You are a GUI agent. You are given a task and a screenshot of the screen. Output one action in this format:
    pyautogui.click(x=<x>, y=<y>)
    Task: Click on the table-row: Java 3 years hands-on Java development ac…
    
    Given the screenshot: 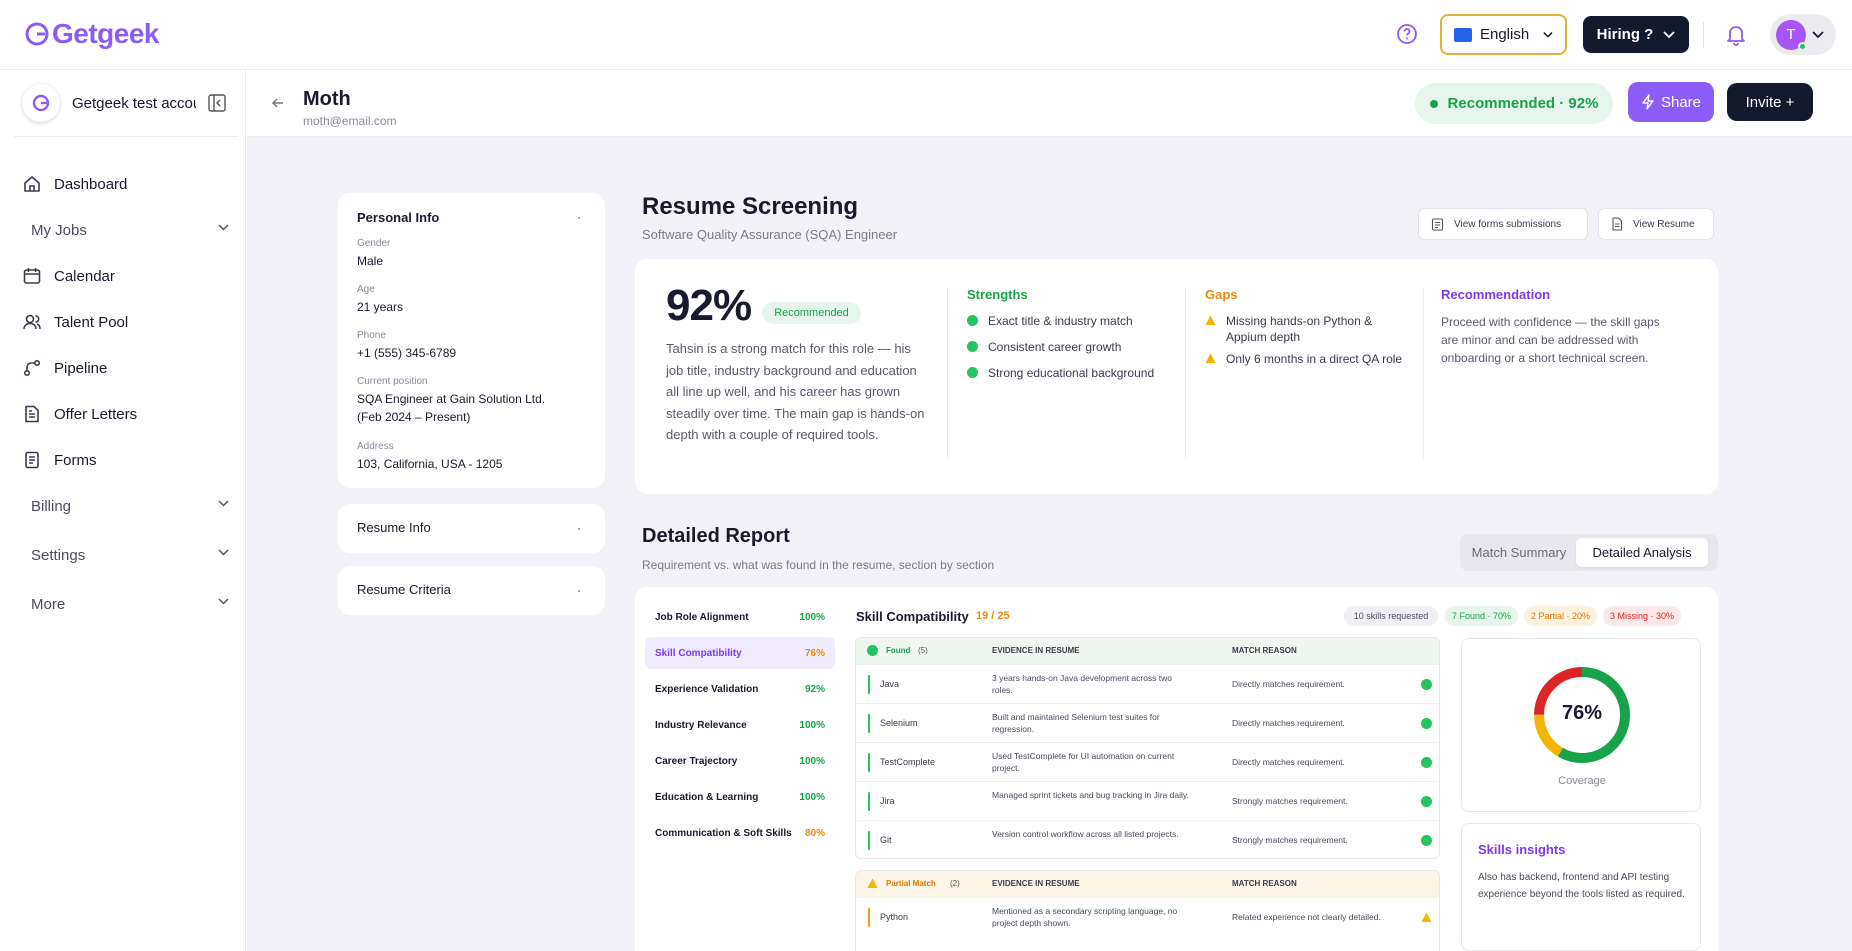 What is the action you would take?
    pyautogui.click(x=1147, y=683)
    